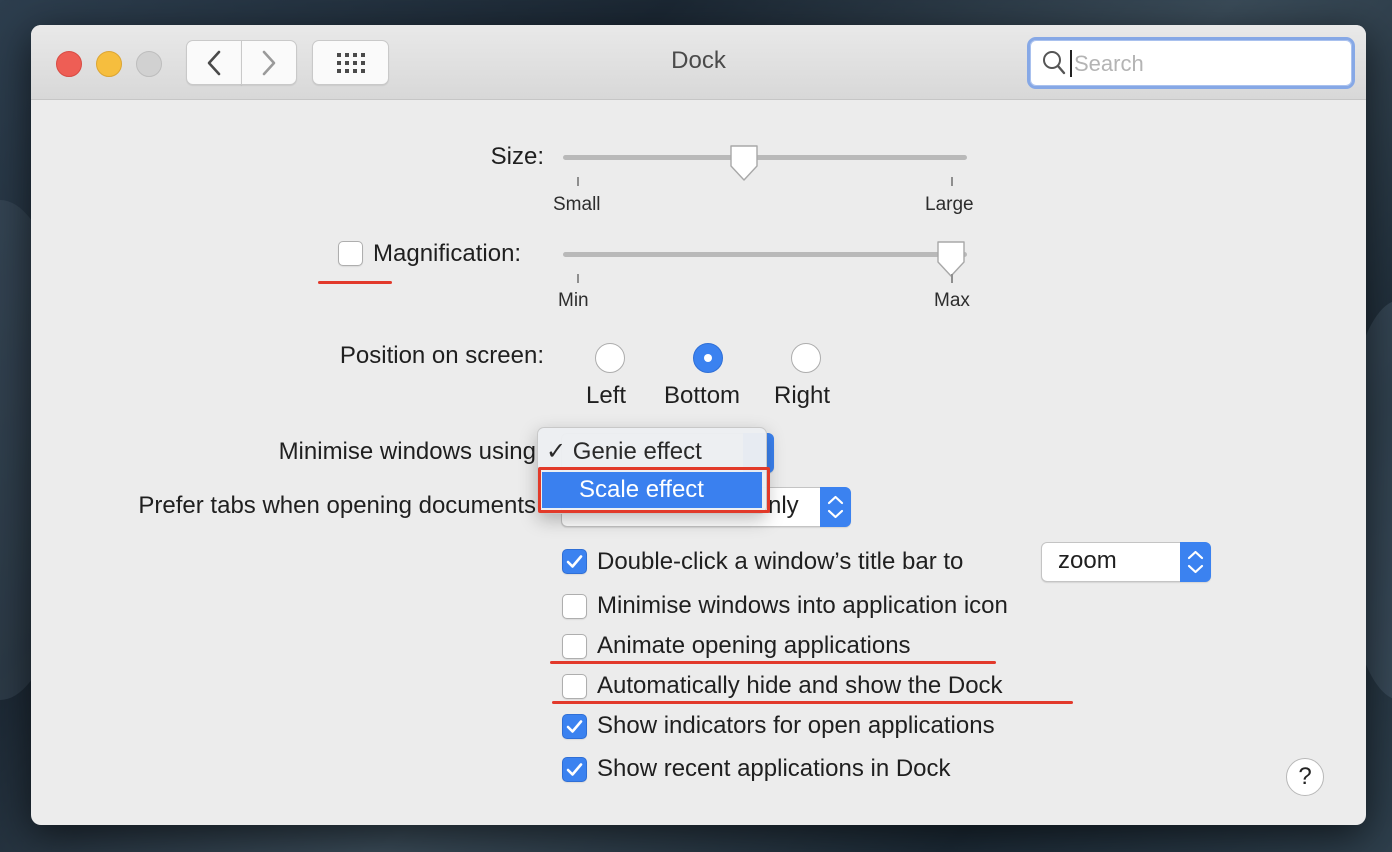 This screenshot has width=1392, height=852. What do you see at coordinates (577, 204) in the screenshot?
I see `size-min-label: Small` at bounding box center [577, 204].